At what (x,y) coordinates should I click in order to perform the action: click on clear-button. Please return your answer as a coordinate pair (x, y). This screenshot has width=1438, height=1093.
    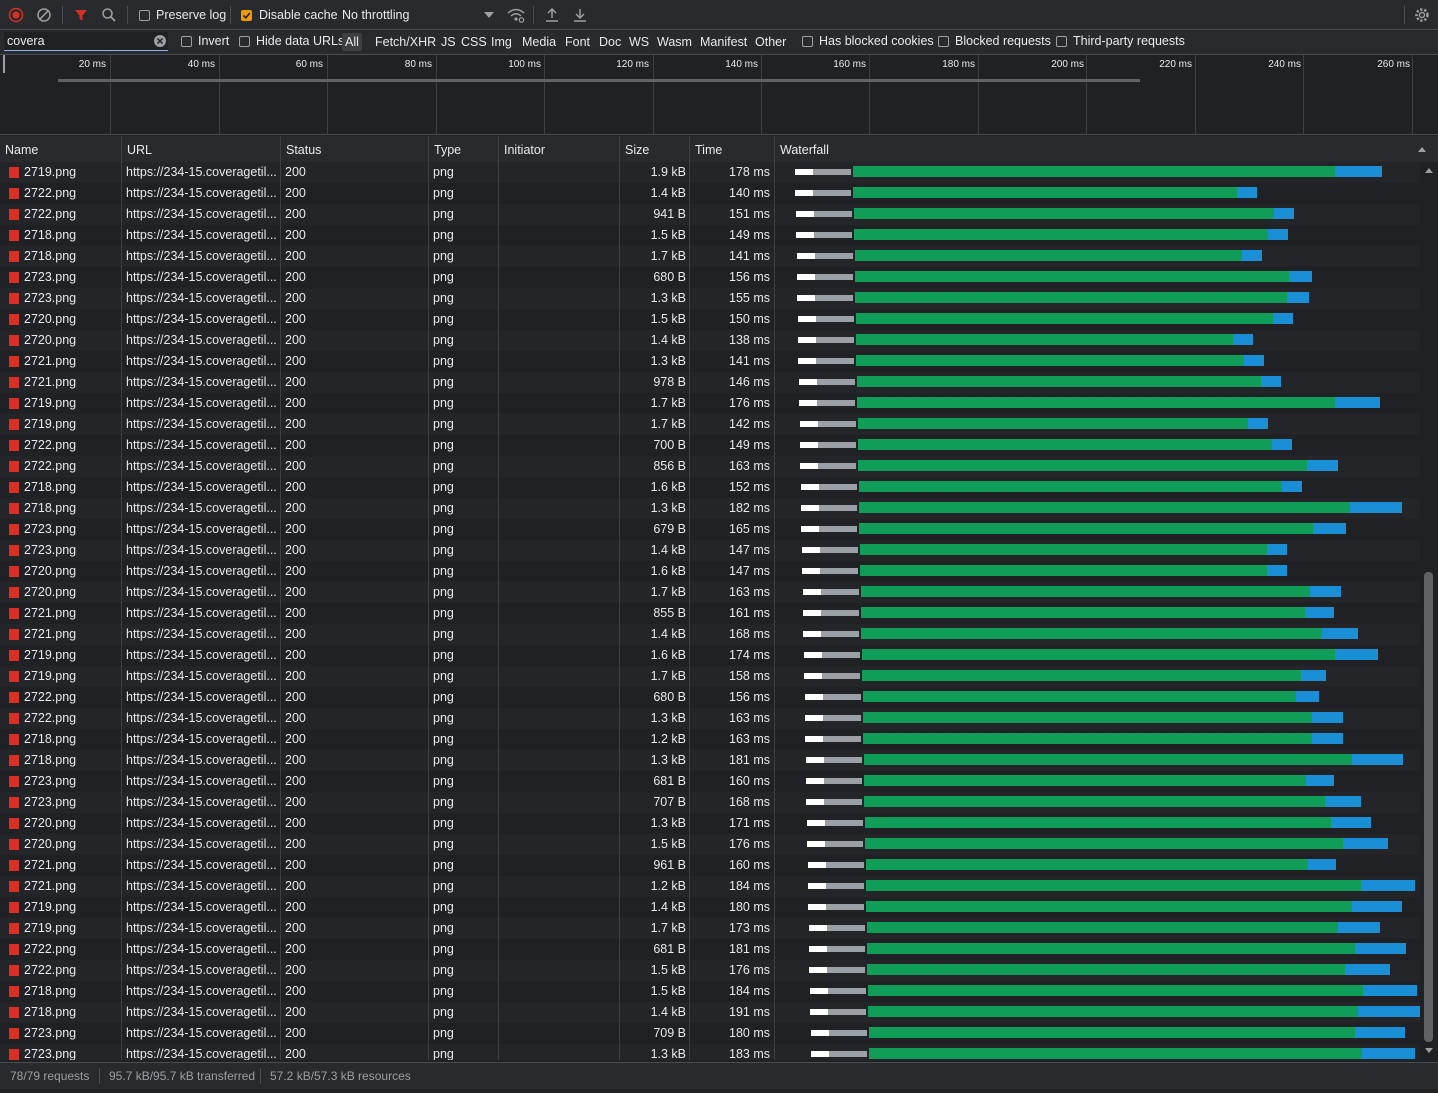
    Looking at the image, I should click on (44, 15).